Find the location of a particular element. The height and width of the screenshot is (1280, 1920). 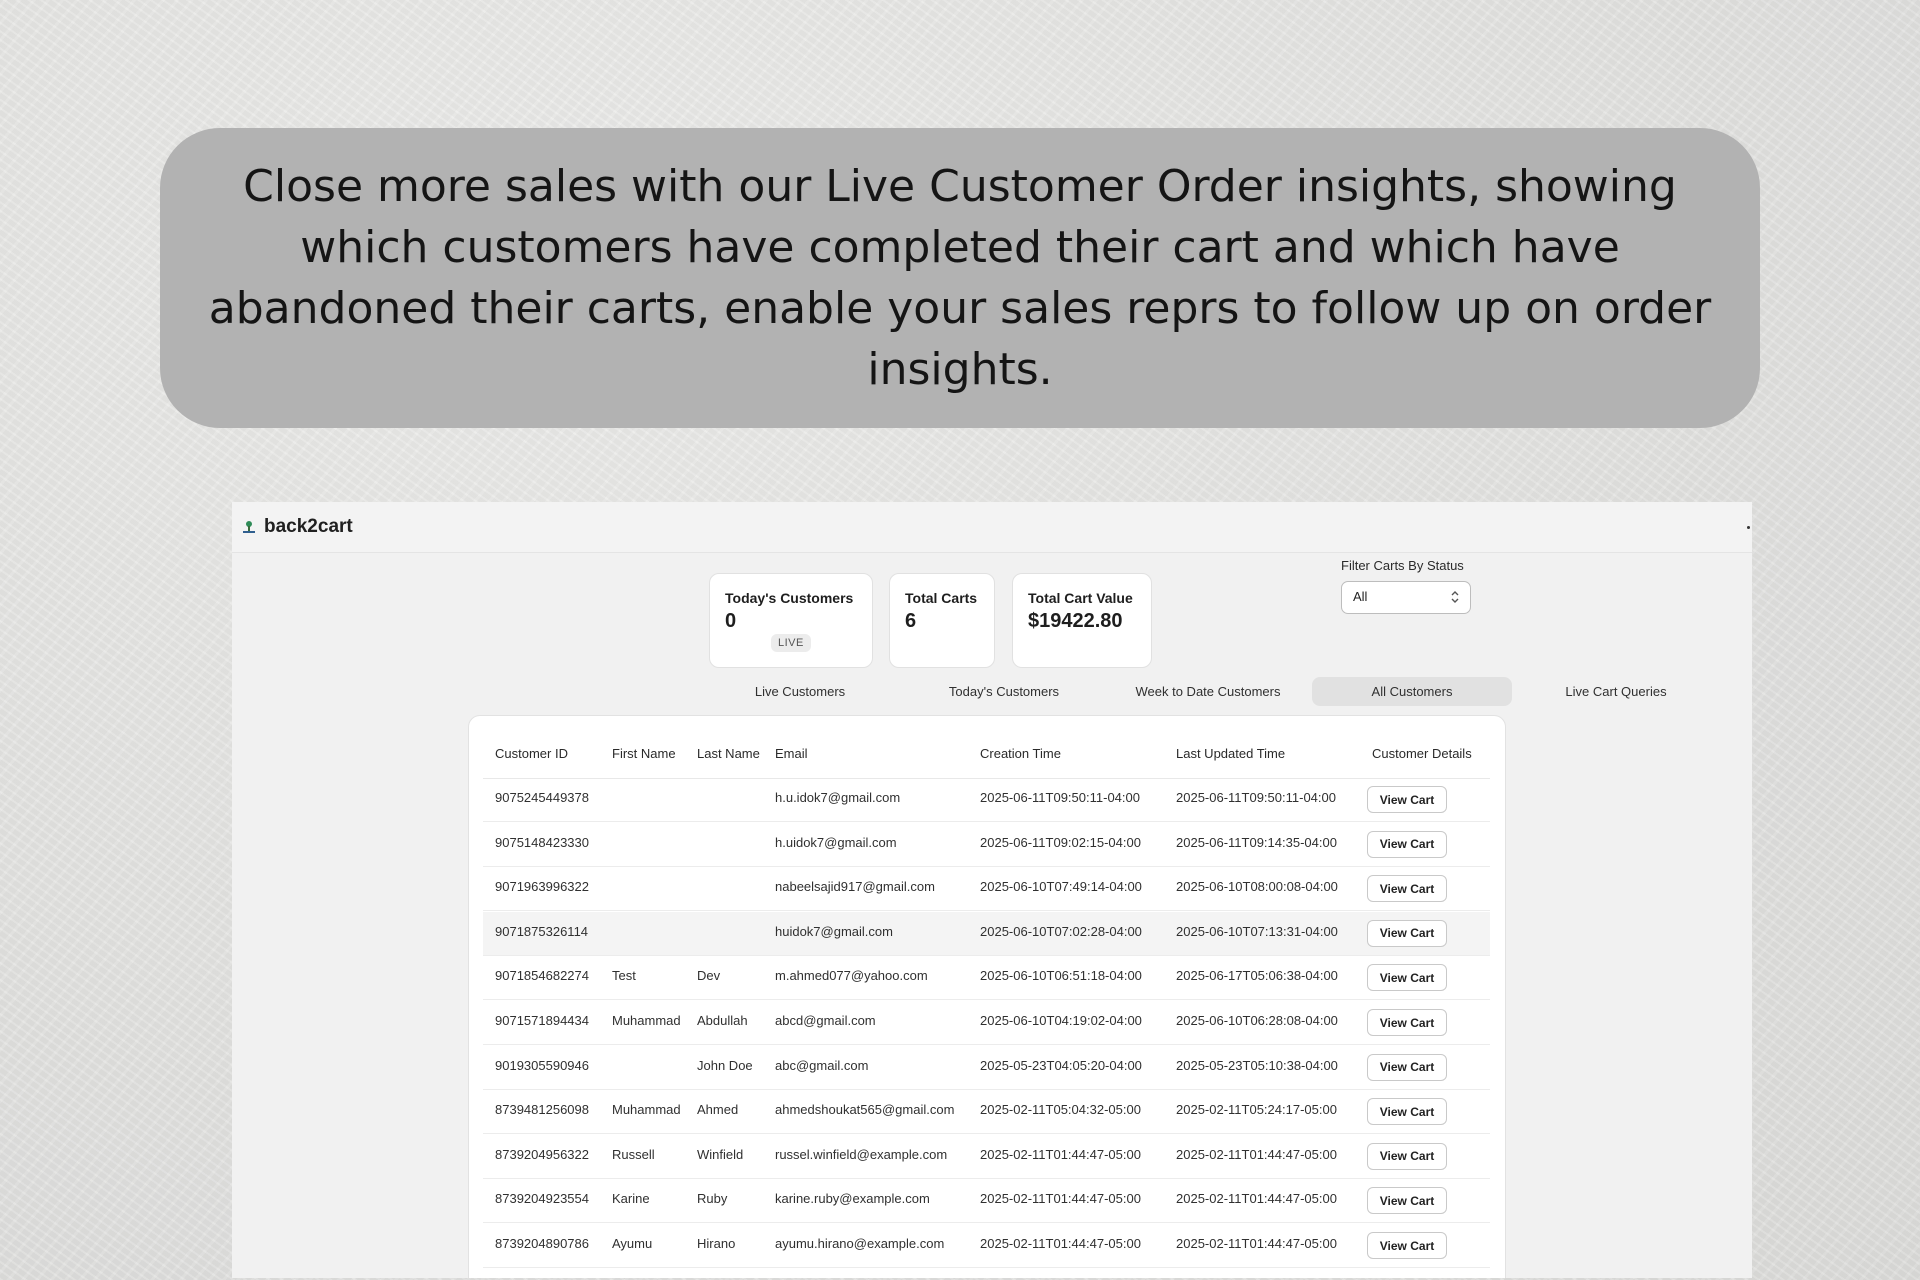

last-updated-time-cell: 2025-06-11T09:50:11-04:00 is located at coordinates (1256, 797).